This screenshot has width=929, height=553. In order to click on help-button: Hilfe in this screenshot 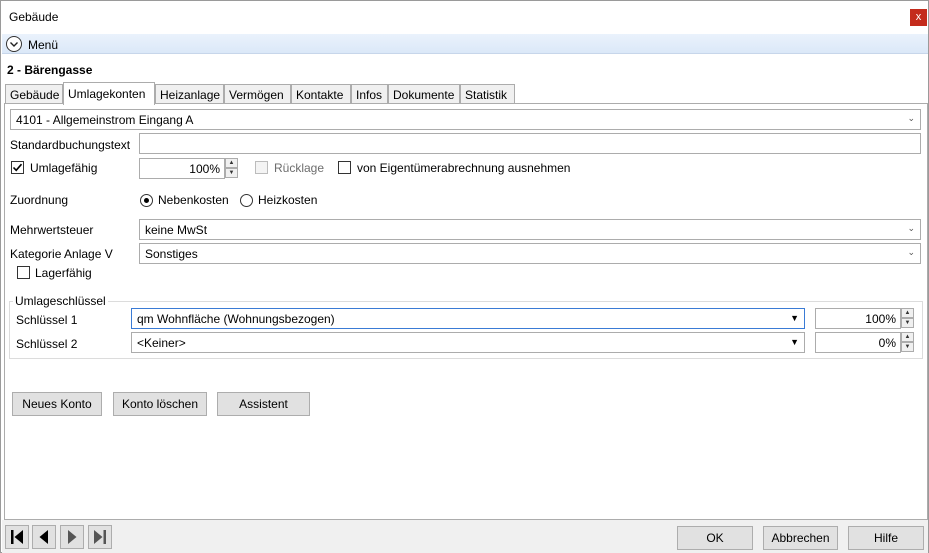, I will do `click(886, 538)`.